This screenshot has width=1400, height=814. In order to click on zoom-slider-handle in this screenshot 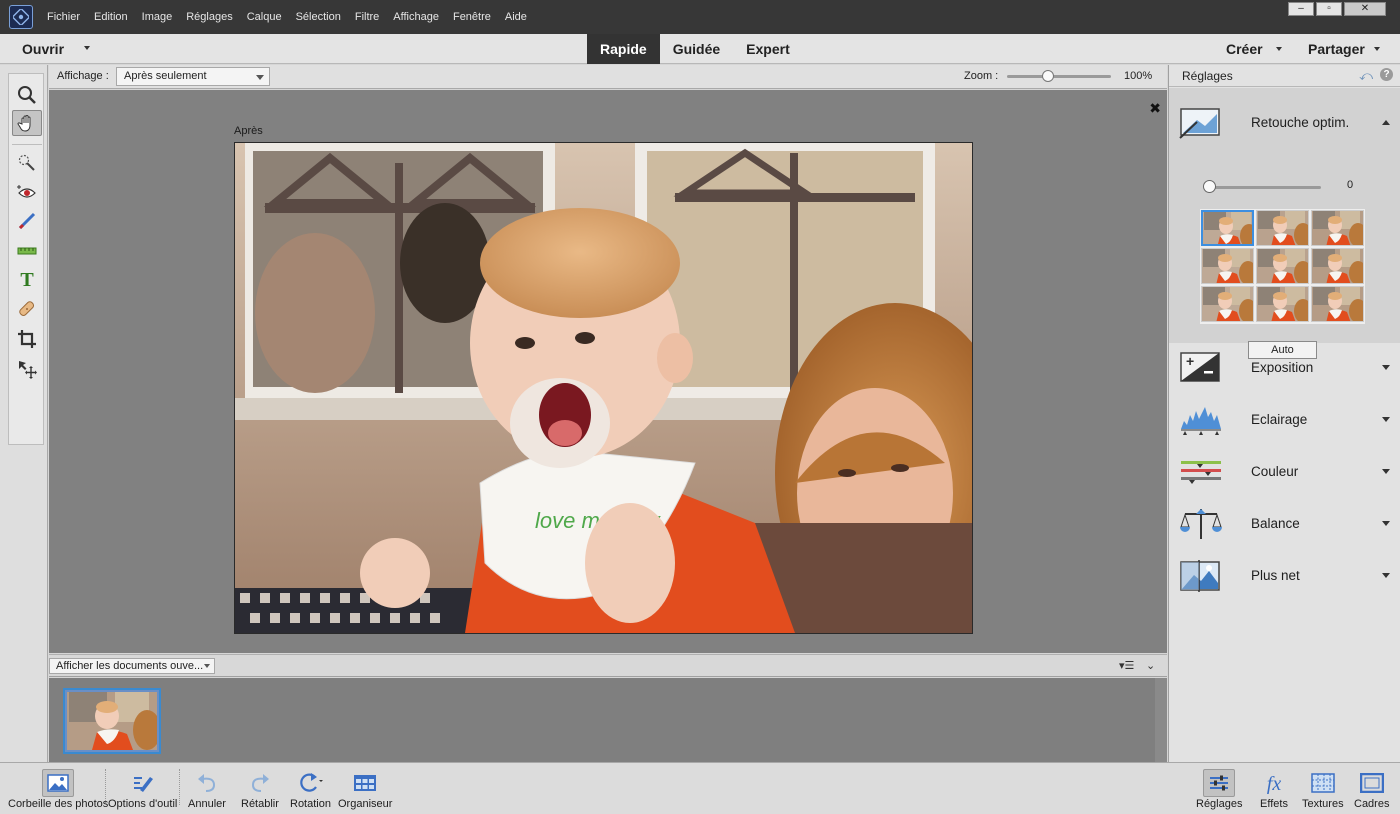, I will do `click(1047, 76)`.